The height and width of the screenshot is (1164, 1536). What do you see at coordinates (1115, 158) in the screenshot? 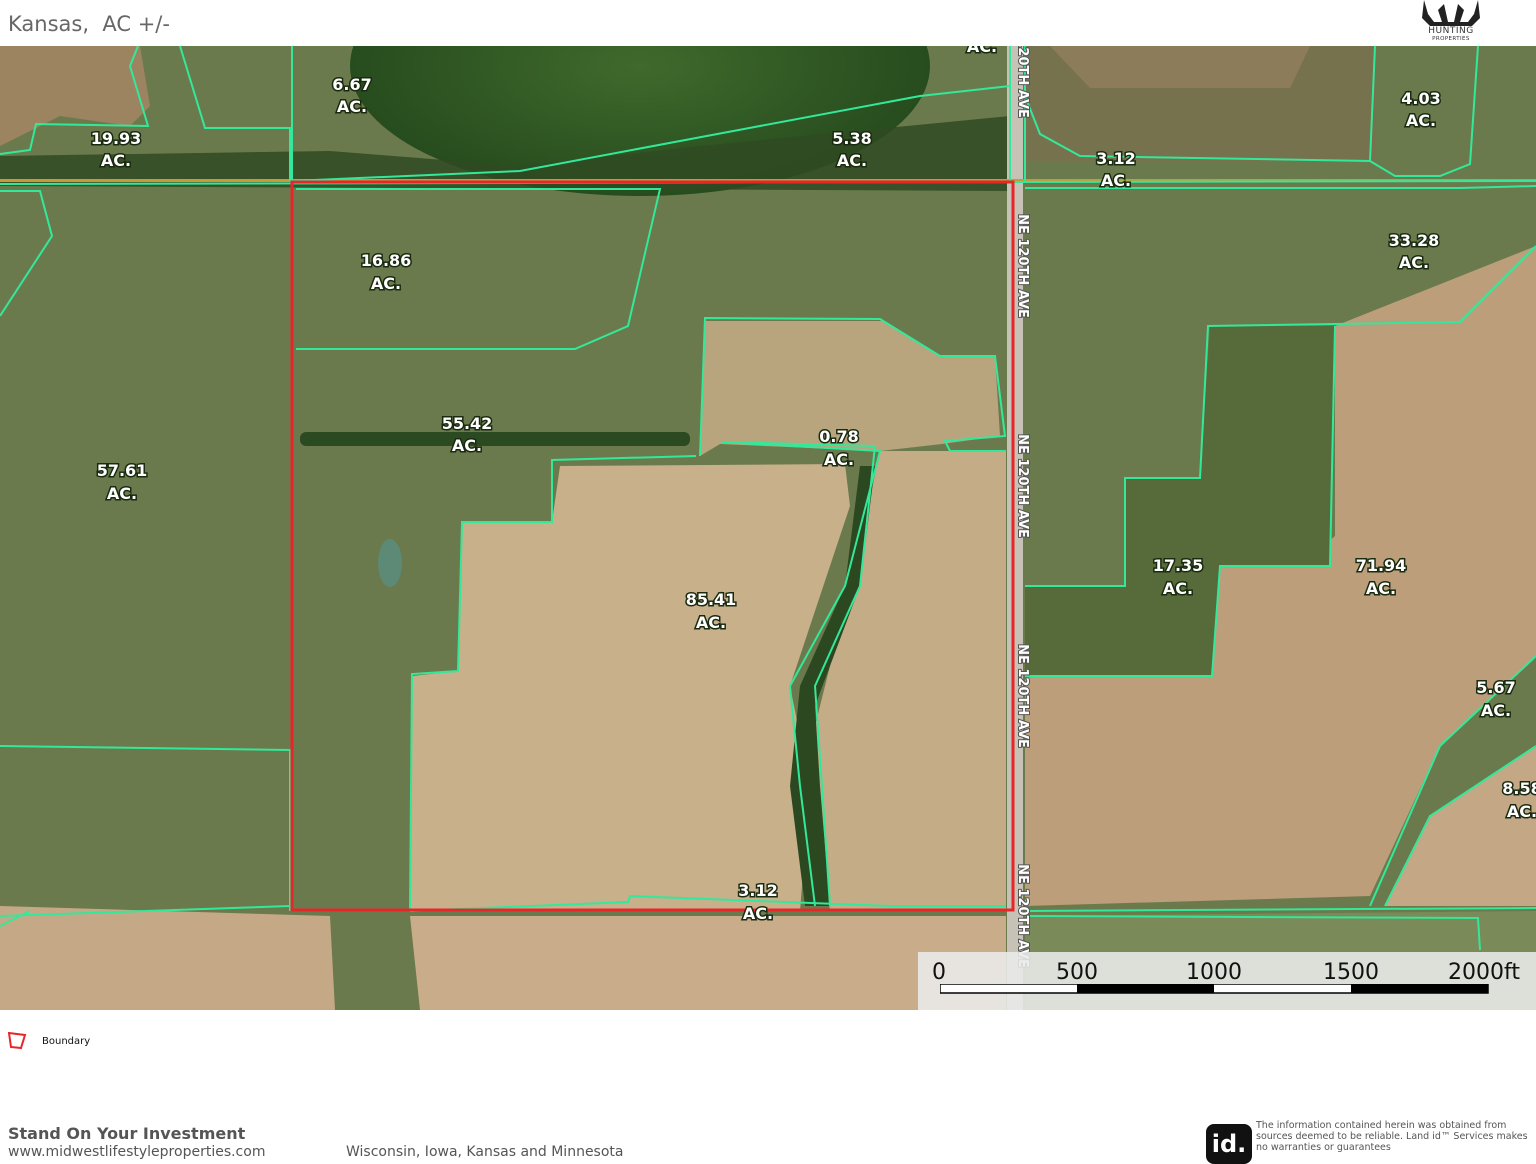
I see `acre-label-3-12-north: 3.12` at bounding box center [1115, 158].